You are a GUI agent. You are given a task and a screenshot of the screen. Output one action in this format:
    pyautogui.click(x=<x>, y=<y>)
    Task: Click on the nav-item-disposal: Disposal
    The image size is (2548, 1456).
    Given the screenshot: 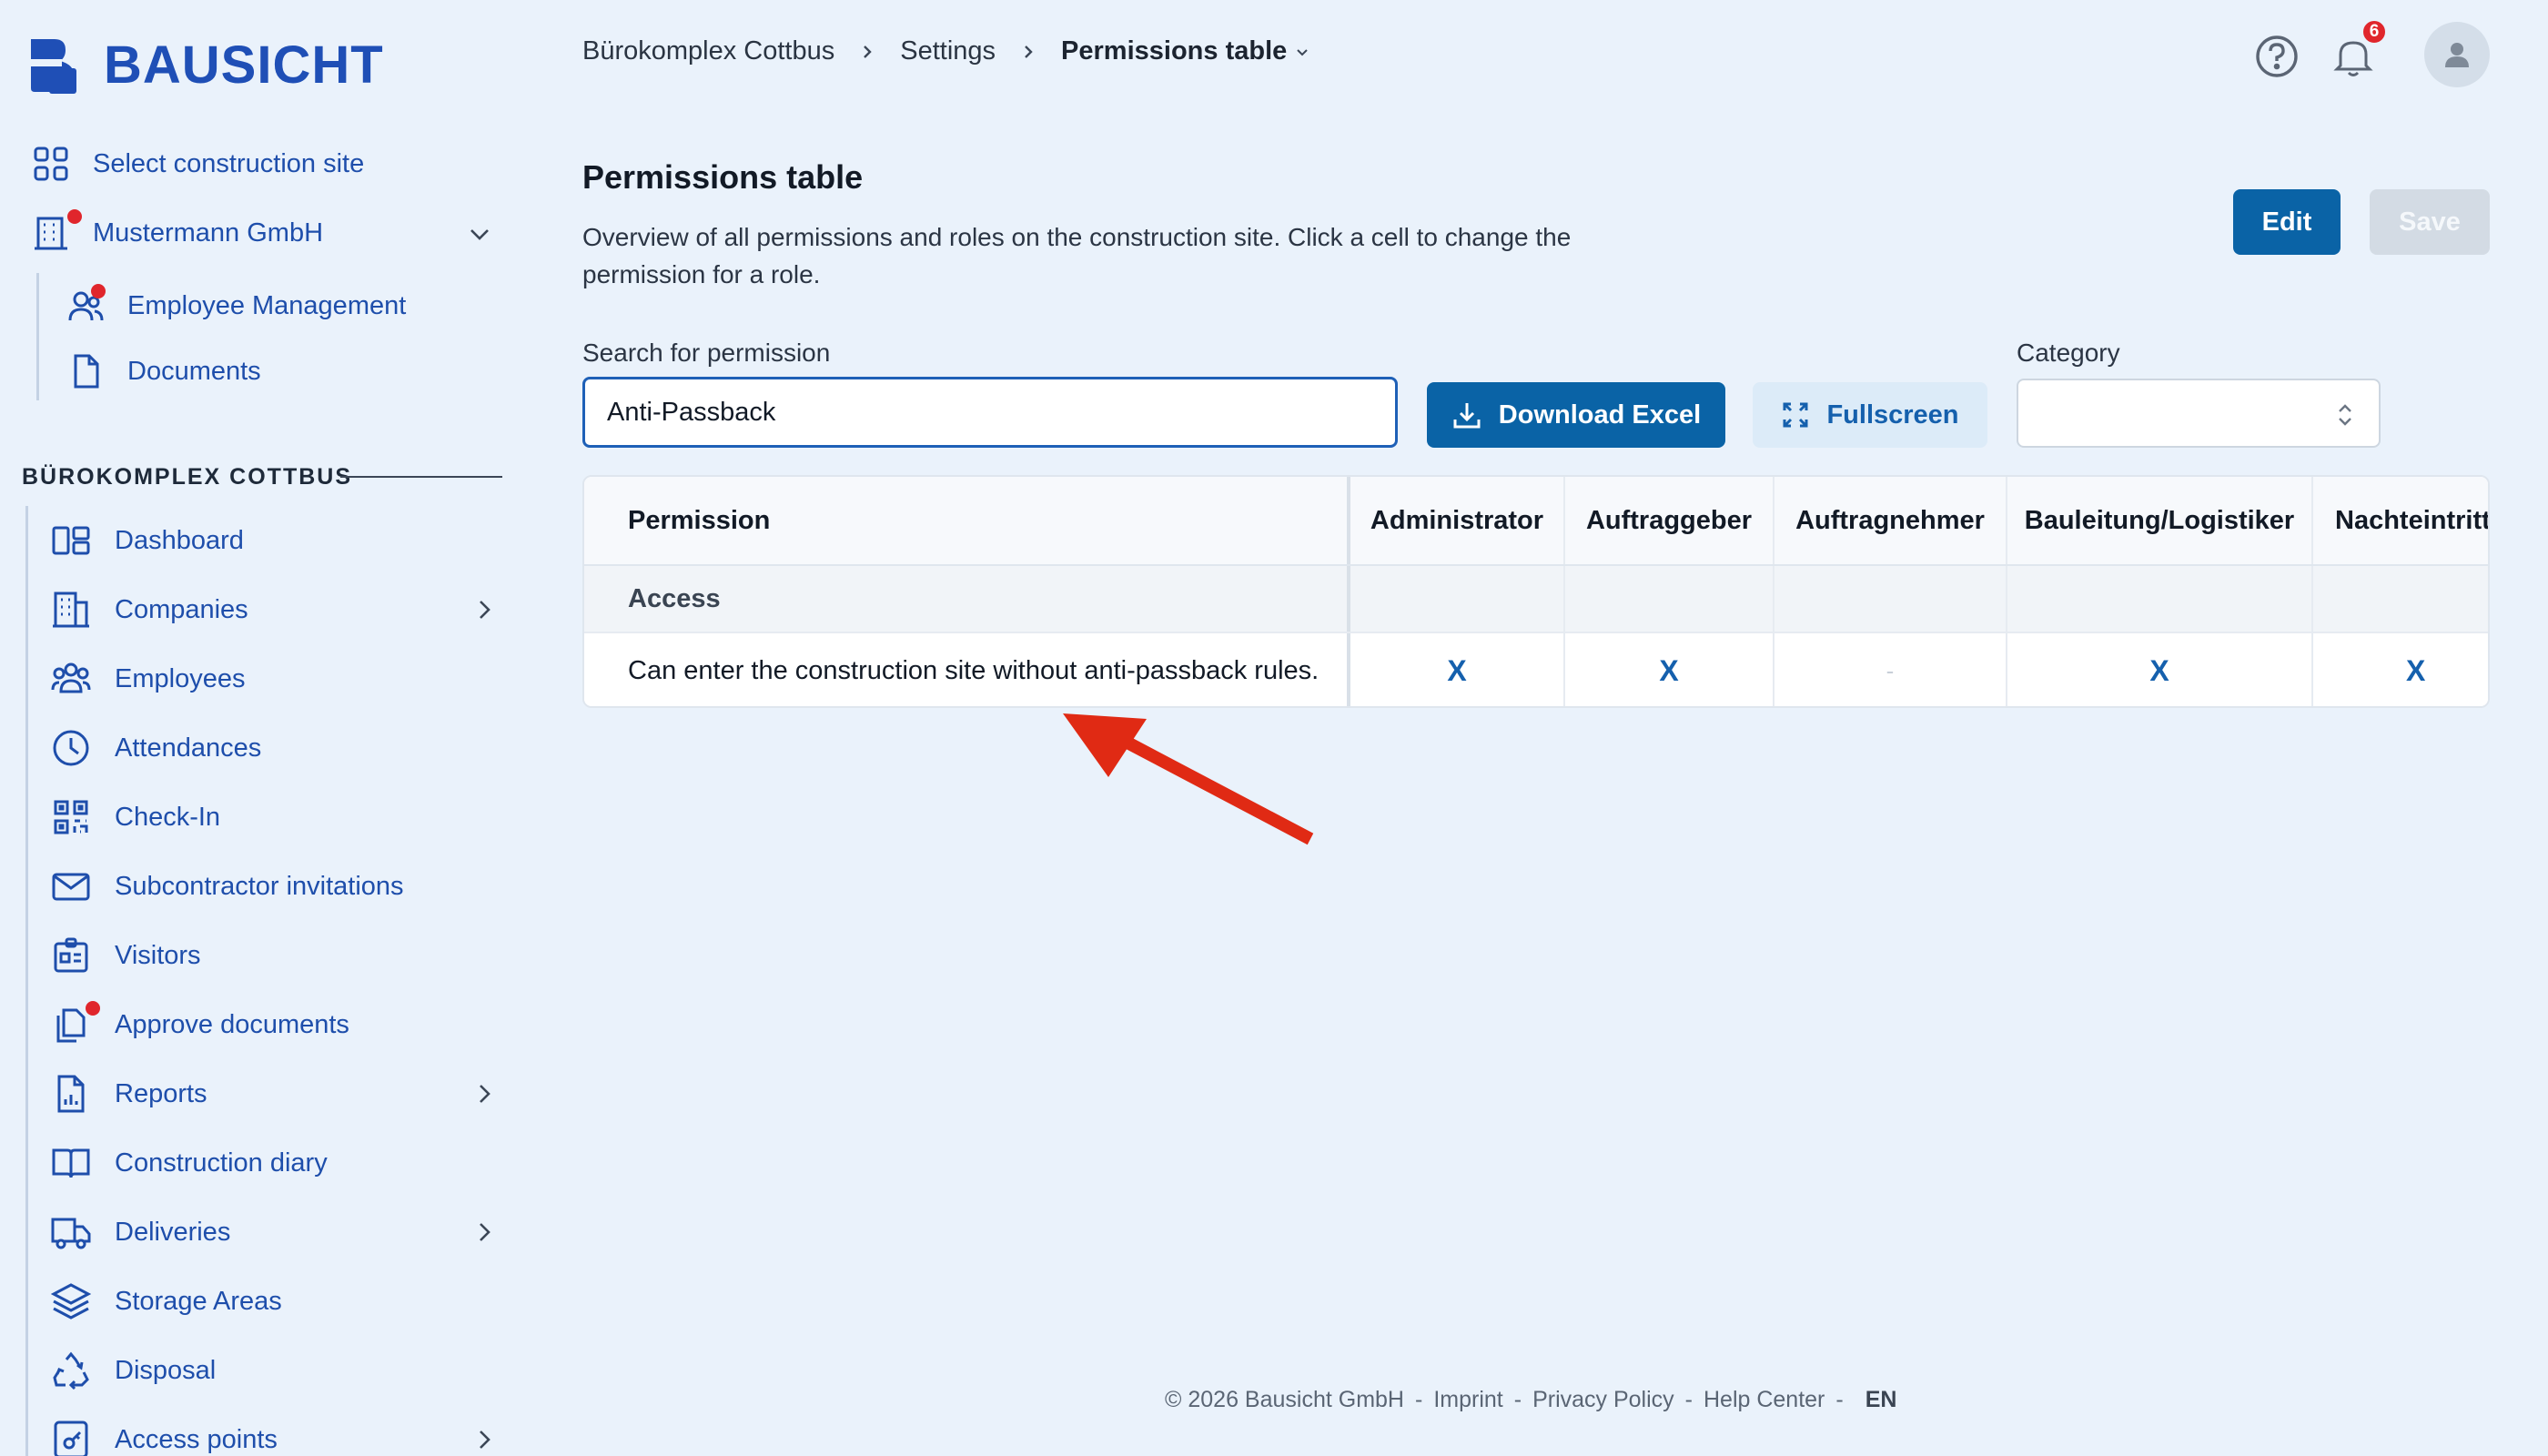 What is the action you would take?
    pyautogui.click(x=274, y=1370)
    